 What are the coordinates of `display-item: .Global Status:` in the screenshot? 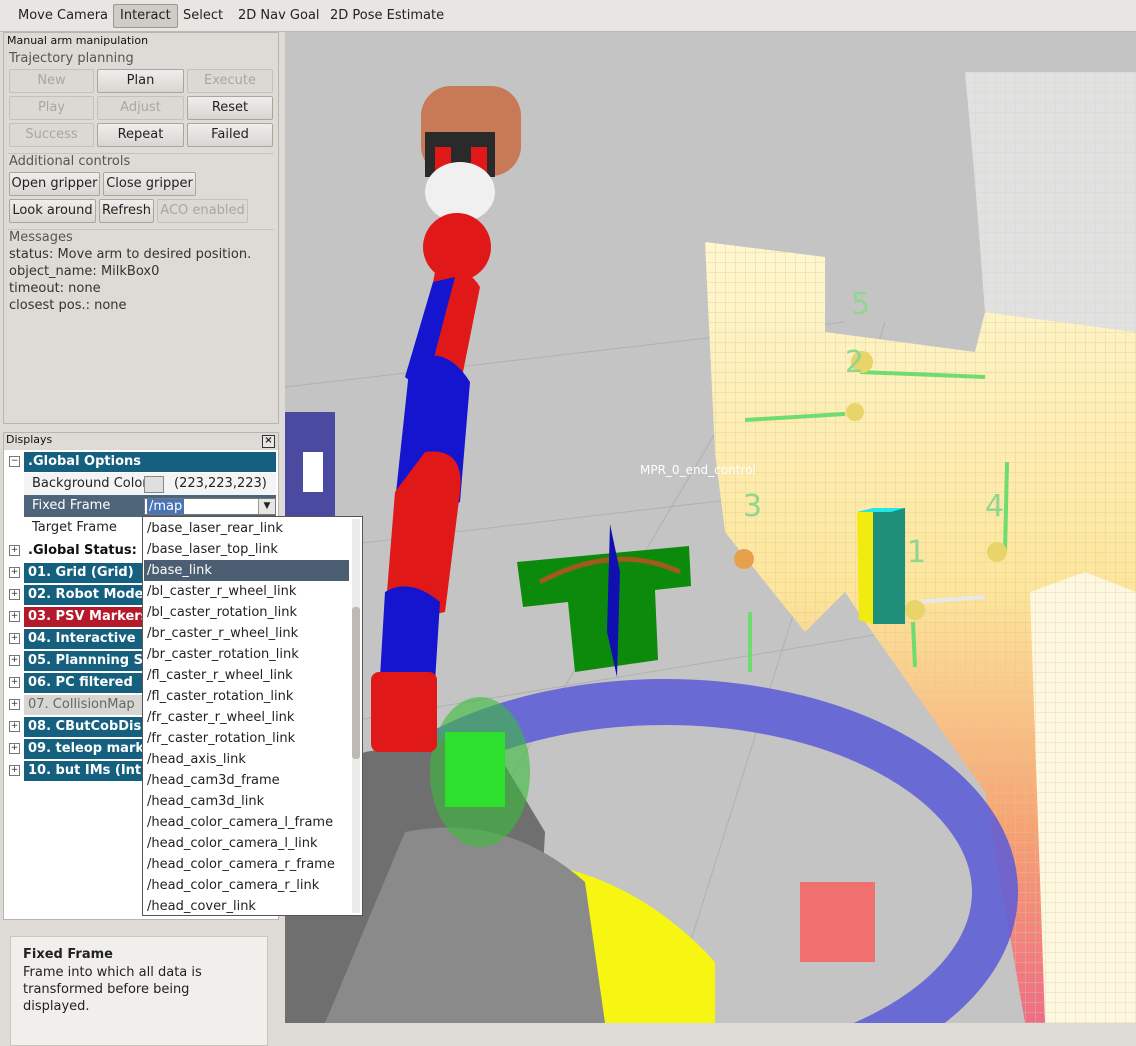 It's located at (83, 551).